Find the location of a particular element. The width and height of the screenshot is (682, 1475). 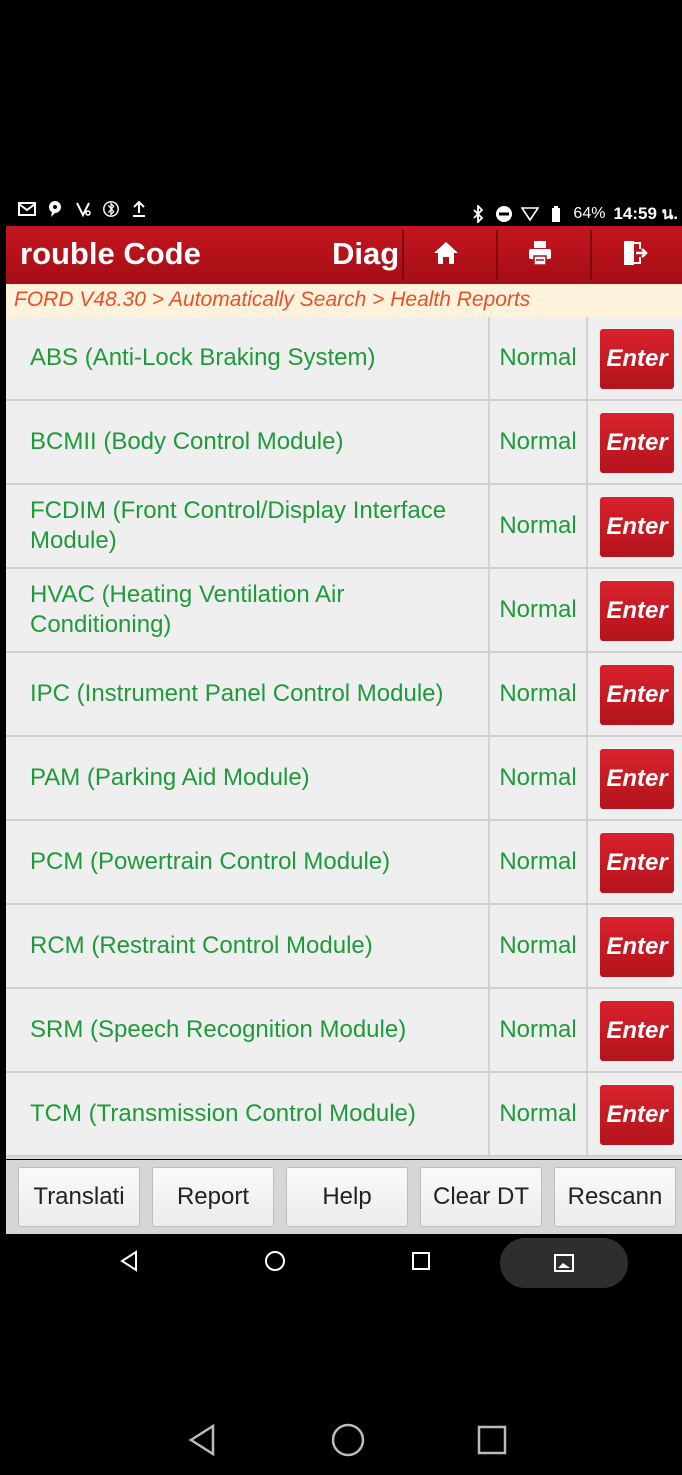

print-button is located at coordinates (539, 255).